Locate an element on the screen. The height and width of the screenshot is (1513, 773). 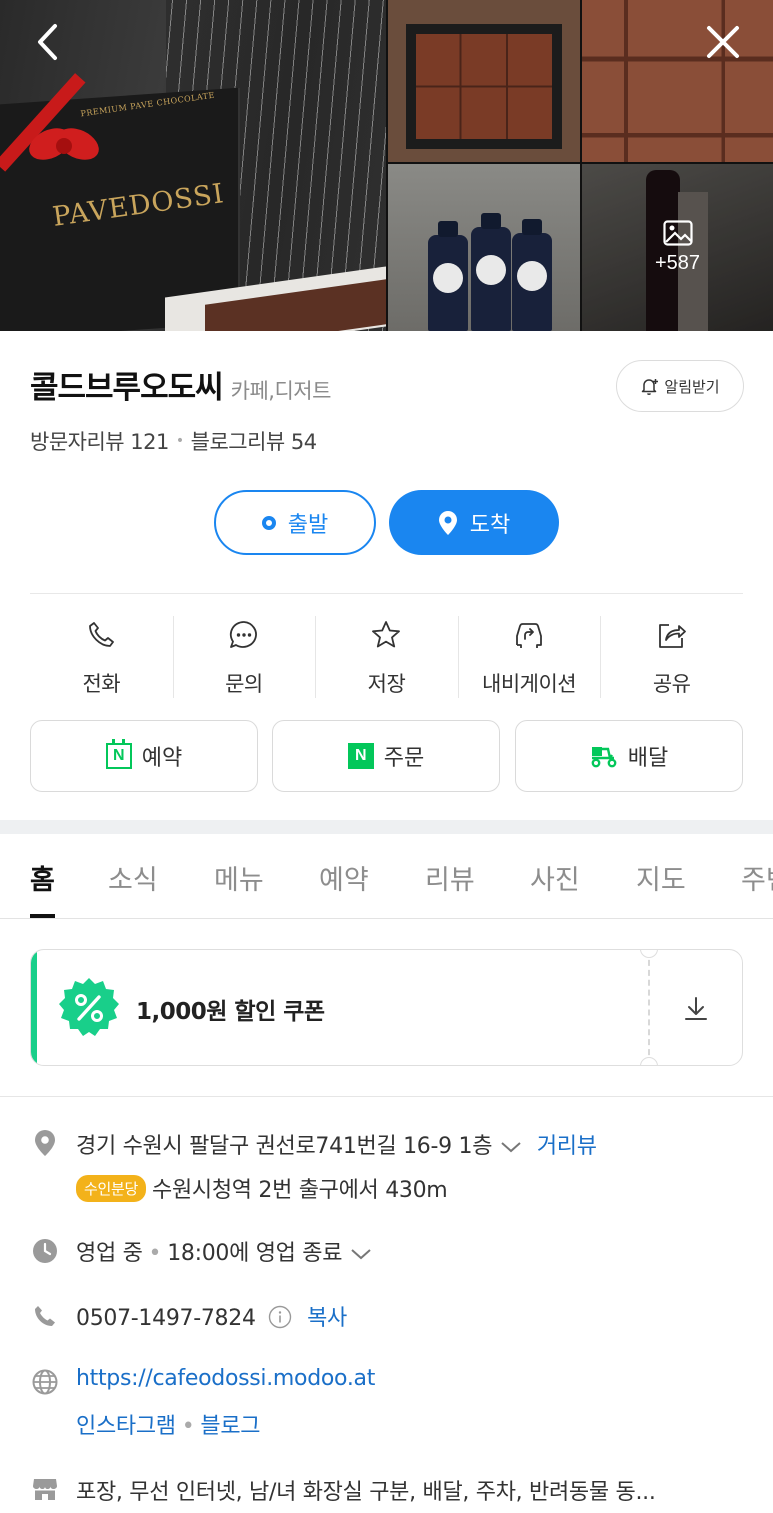
save-action: 저장 is located at coordinates (386, 656).